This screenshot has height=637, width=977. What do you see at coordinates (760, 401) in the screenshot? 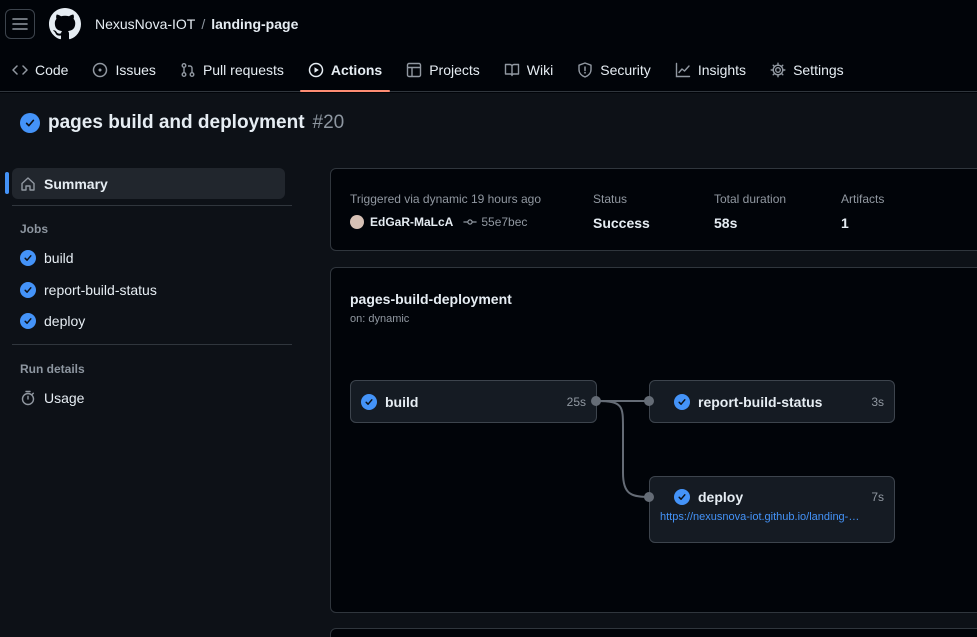
I see `job-name: report-build-status` at bounding box center [760, 401].